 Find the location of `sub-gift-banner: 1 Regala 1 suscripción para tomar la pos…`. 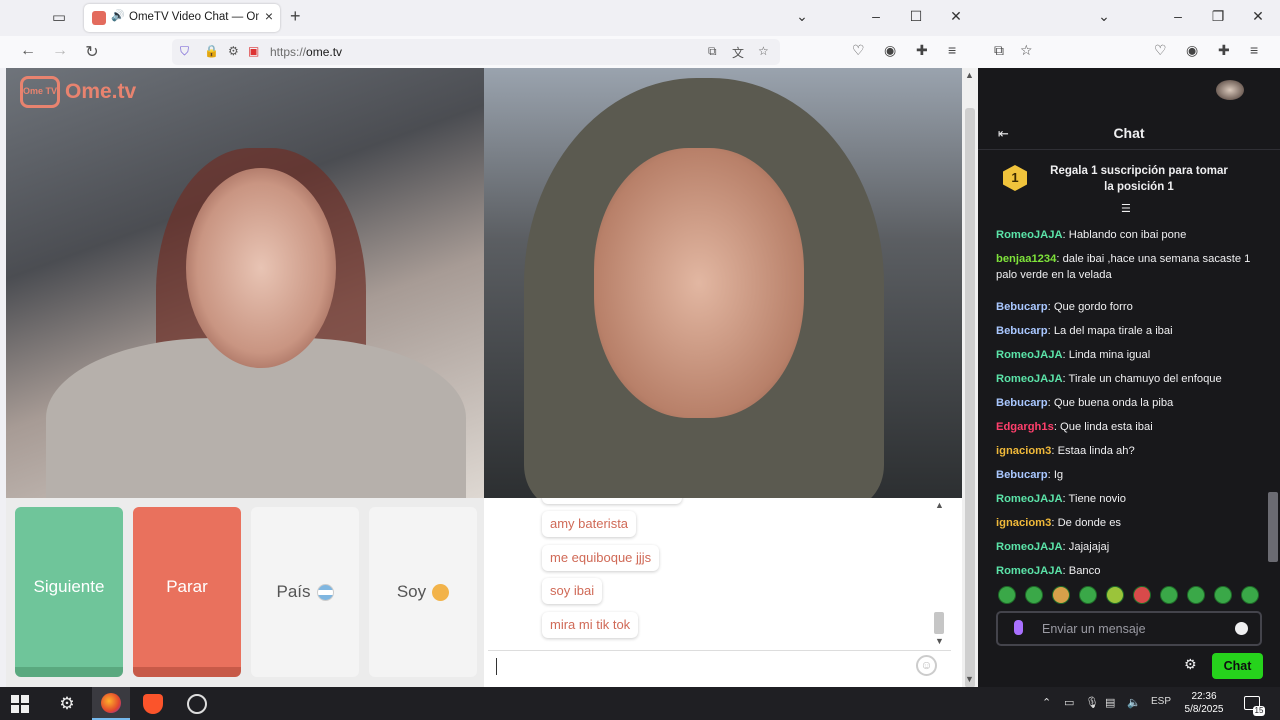

sub-gift-banner: 1 Regala 1 suscripción para tomar la pos… is located at coordinates (1129, 183).